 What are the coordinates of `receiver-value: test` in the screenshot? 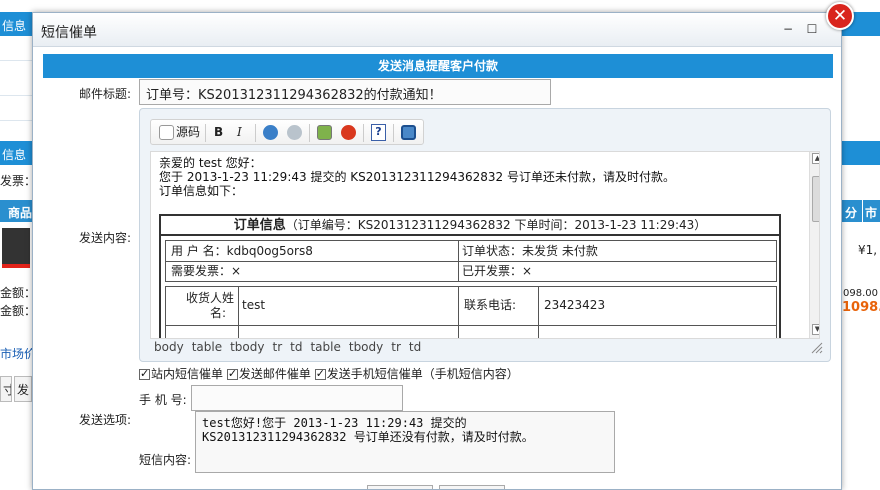 It's located at (254, 305).